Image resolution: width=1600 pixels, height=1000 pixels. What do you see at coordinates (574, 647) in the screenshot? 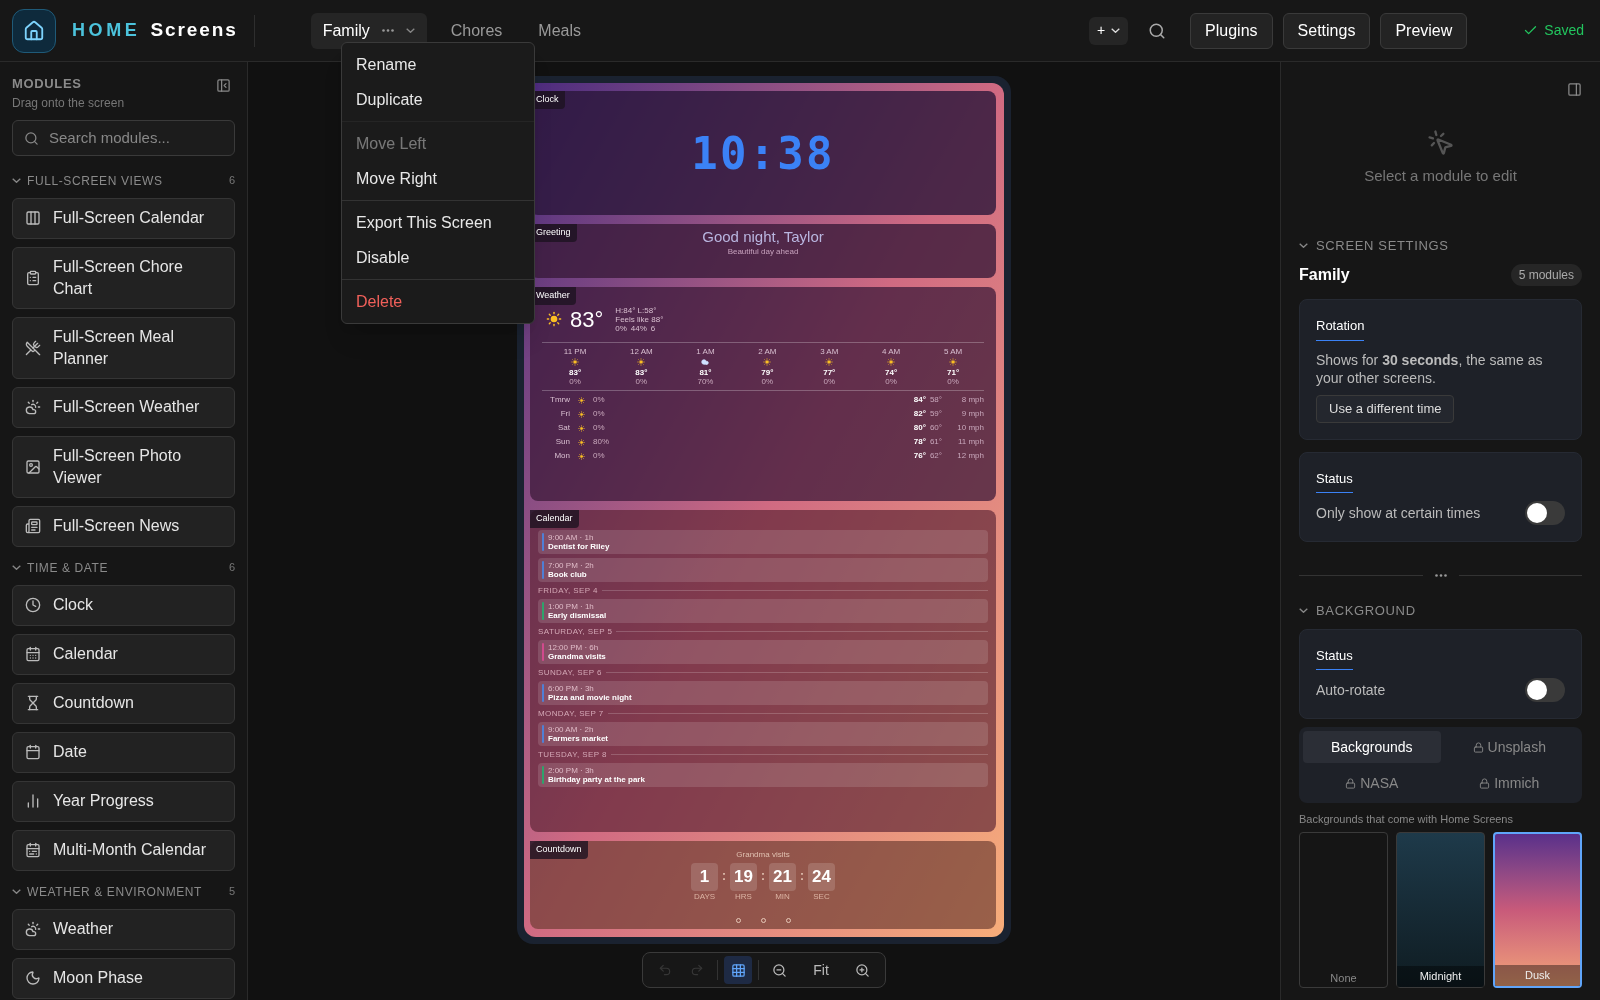
I see `event-time: 12:00 PM · 6h` at bounding box center [574, 647].